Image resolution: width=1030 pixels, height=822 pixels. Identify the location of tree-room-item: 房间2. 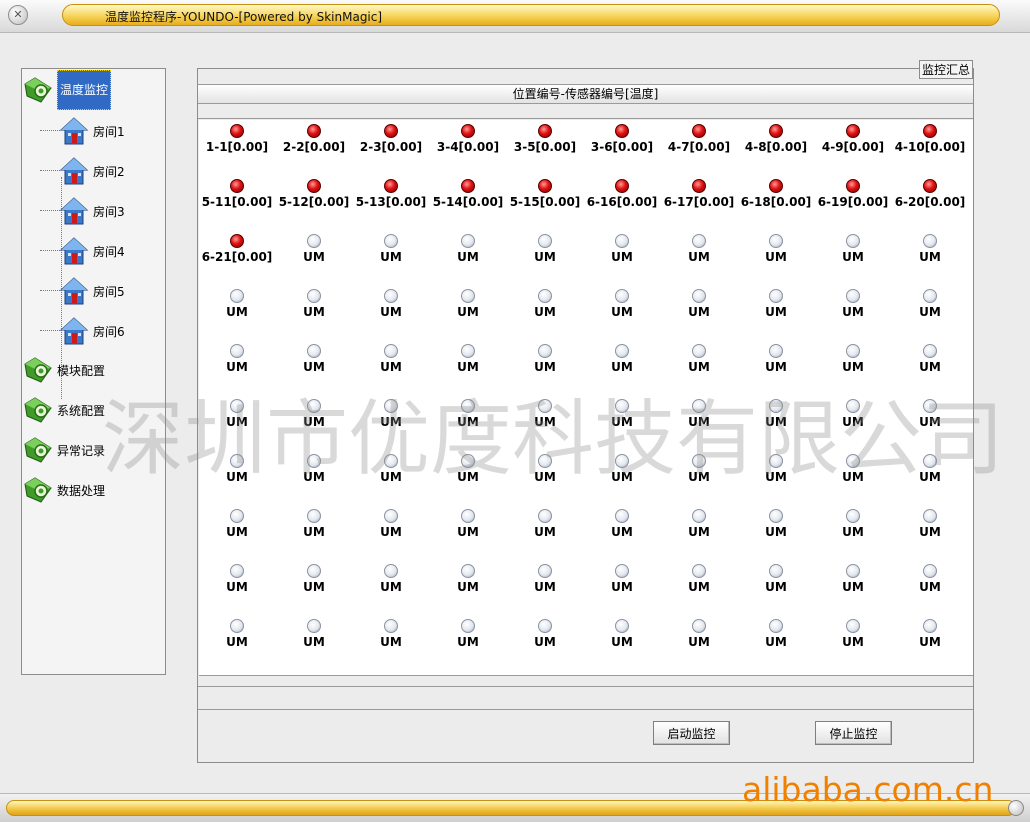
(109, 171).